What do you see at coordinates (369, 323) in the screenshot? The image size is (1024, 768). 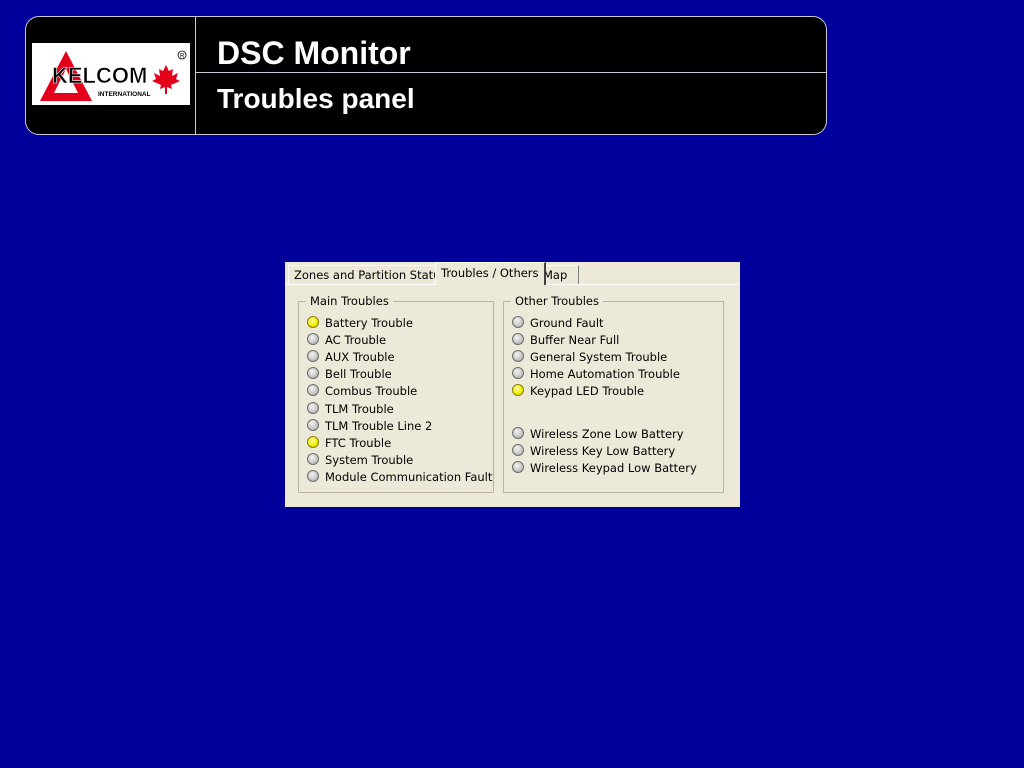 I see `indicator-label: Battery Trouble` at bounding box center [369, 323].